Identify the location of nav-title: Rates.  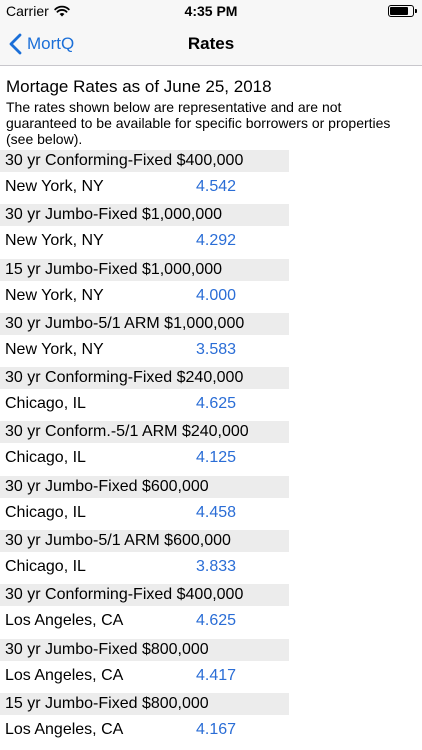
(211, 43).